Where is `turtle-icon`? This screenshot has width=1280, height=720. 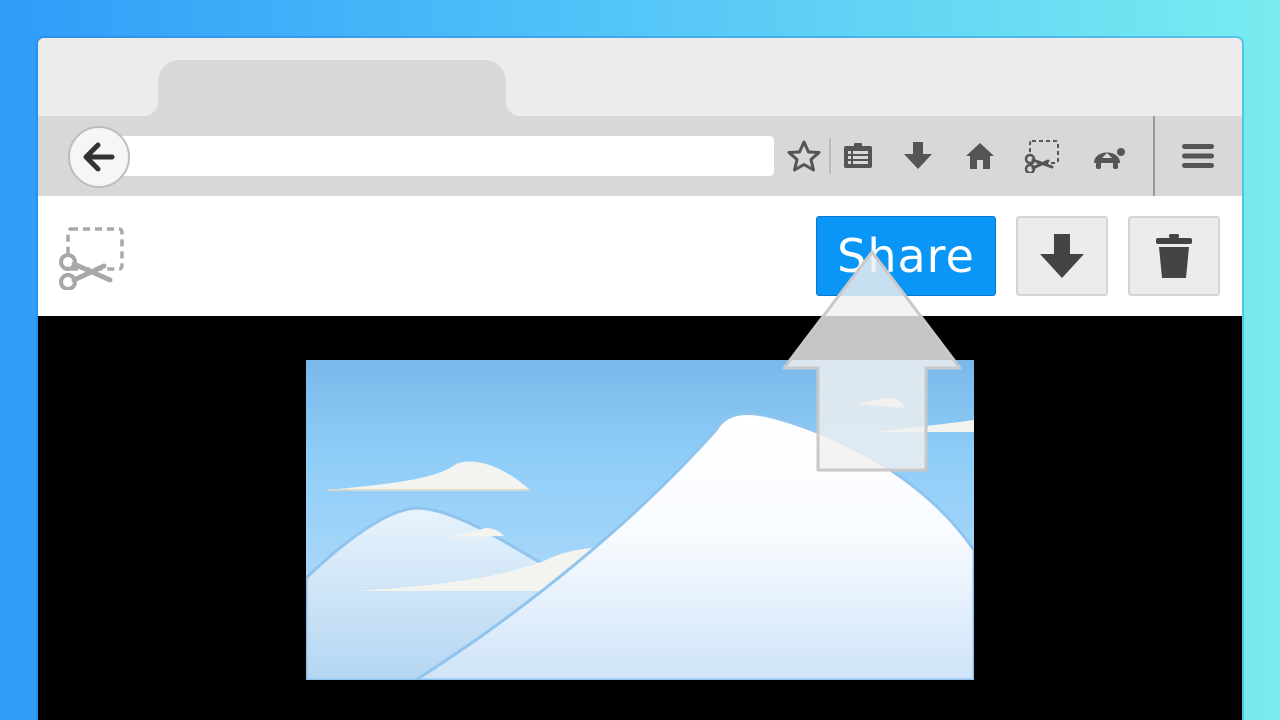 turtle-icon is located at coordinates (1109, 158).